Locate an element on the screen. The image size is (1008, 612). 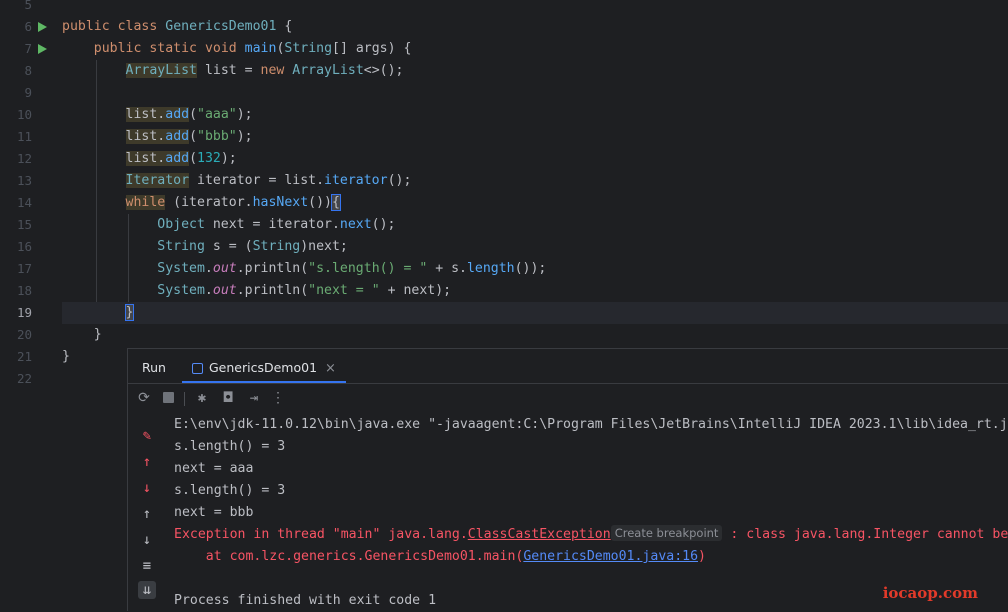
exception-class-link: ClassCastException is located at coordinates (539, 534).